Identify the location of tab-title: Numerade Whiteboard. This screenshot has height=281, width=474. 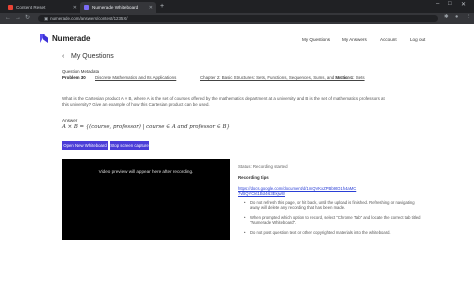
(115, 7).